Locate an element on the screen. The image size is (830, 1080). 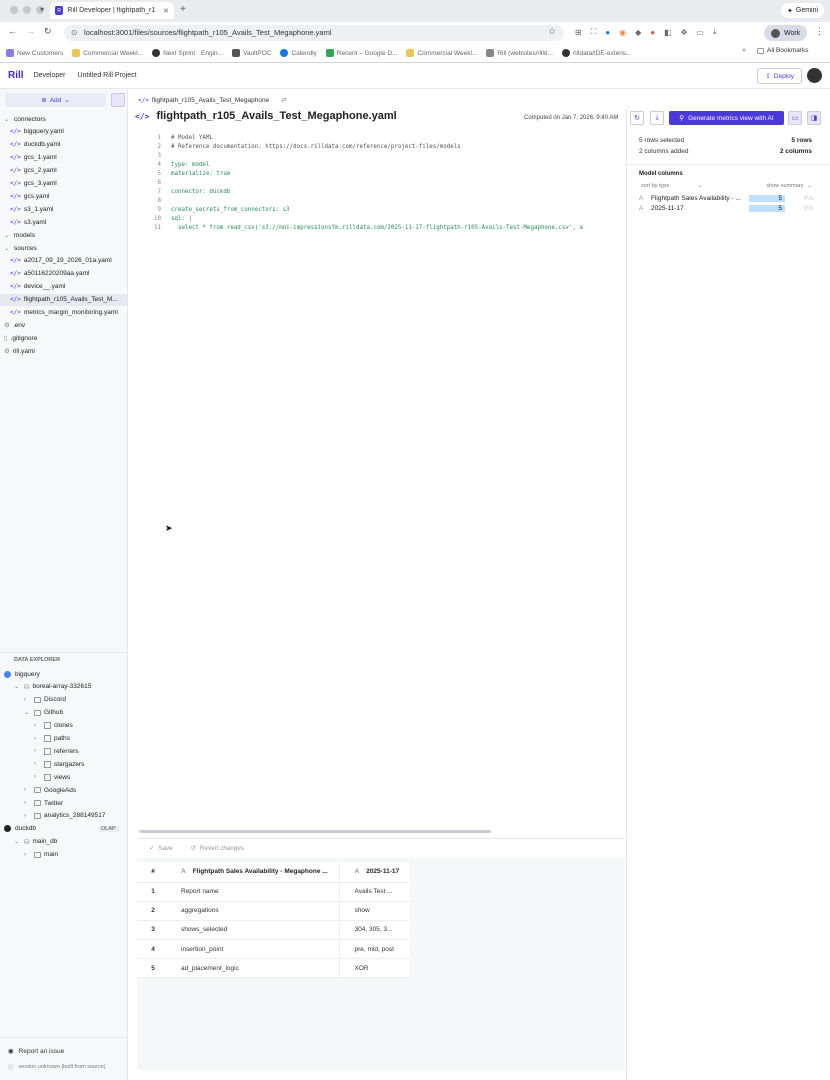
reload-icon: ↻ is located at coordinates (48, 31).